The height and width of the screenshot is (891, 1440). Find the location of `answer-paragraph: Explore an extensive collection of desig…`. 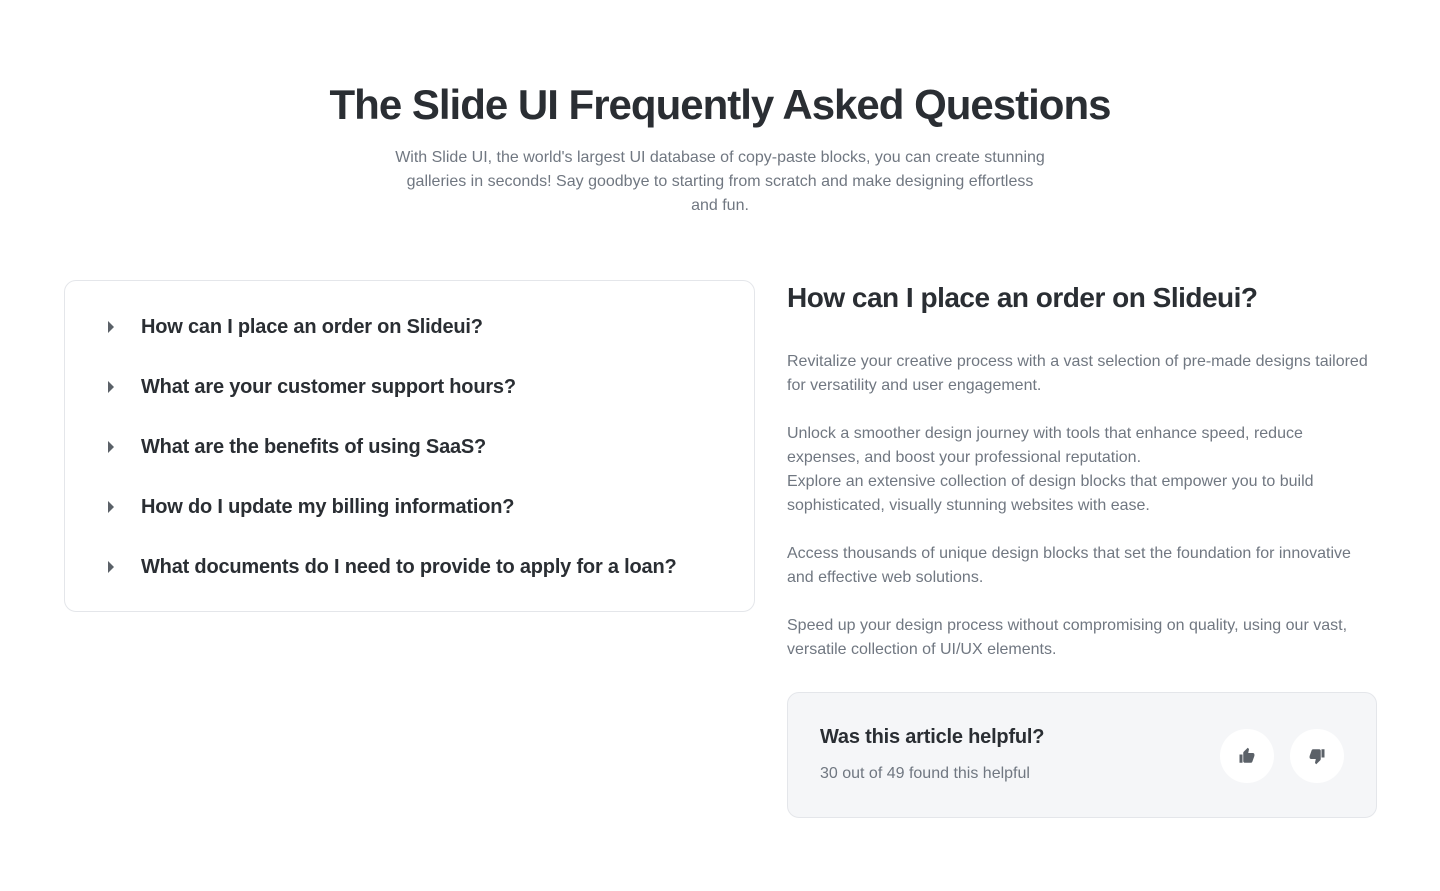

answer-paragraph: Explore an extensive collection of desig… is located at coordinates (1050, 493).